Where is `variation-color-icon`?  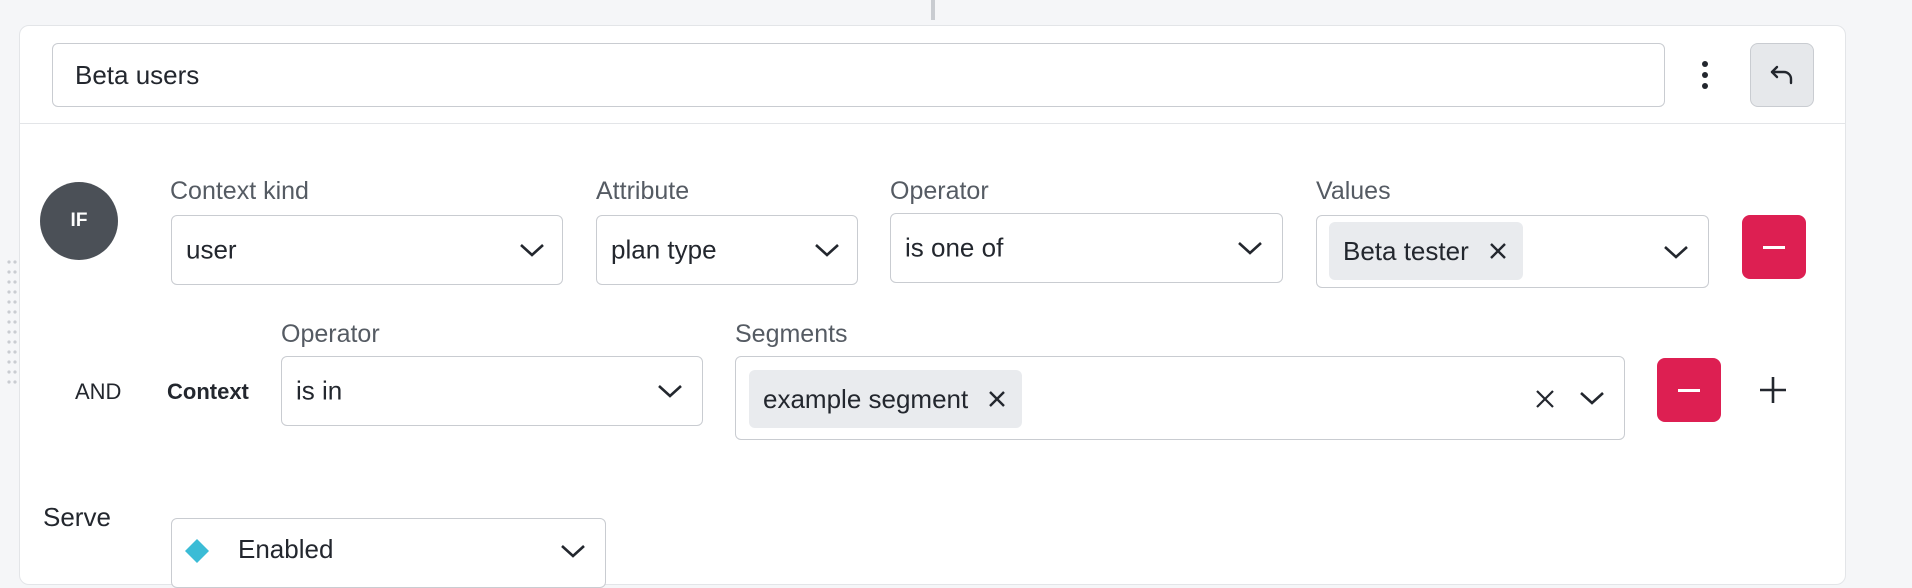 variation-color-icon is located at coordinates (197, 551).